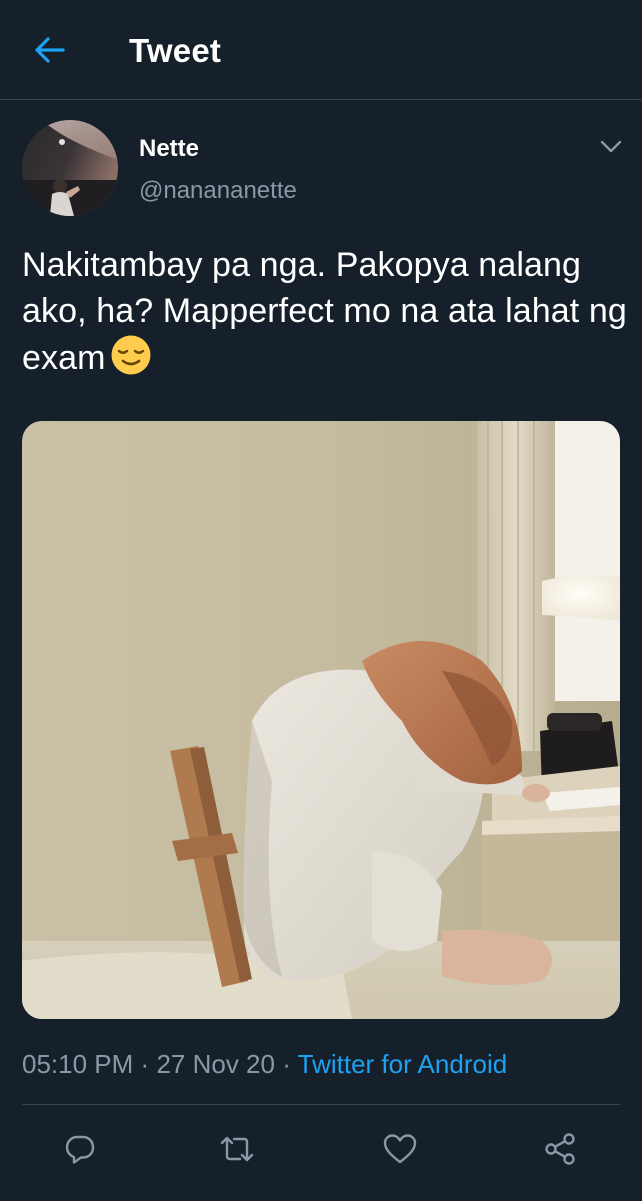  I want to click on tweet-menu-button, so click(611, 147).